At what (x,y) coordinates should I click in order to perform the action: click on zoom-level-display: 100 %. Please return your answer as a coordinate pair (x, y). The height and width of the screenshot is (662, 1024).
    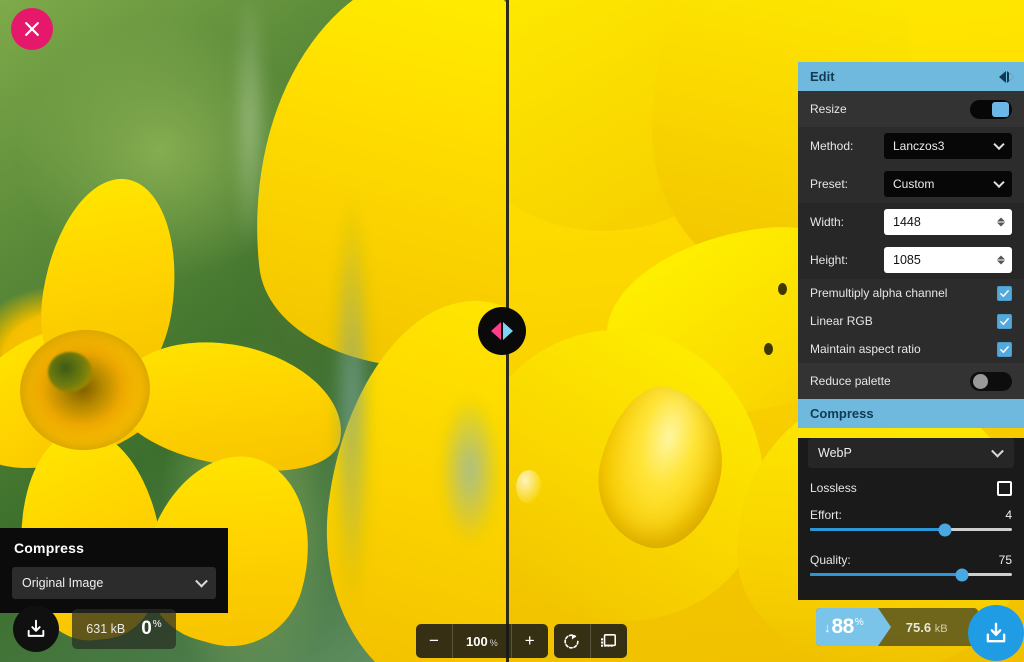
    Looking at the image, I should click on (482, 641).